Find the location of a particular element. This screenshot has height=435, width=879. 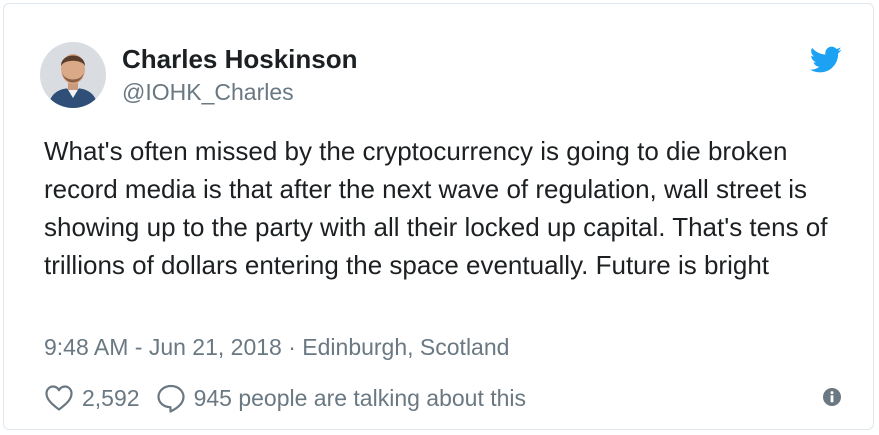

author-name: Charles Hoskinson is located at coordinates (240, 59).